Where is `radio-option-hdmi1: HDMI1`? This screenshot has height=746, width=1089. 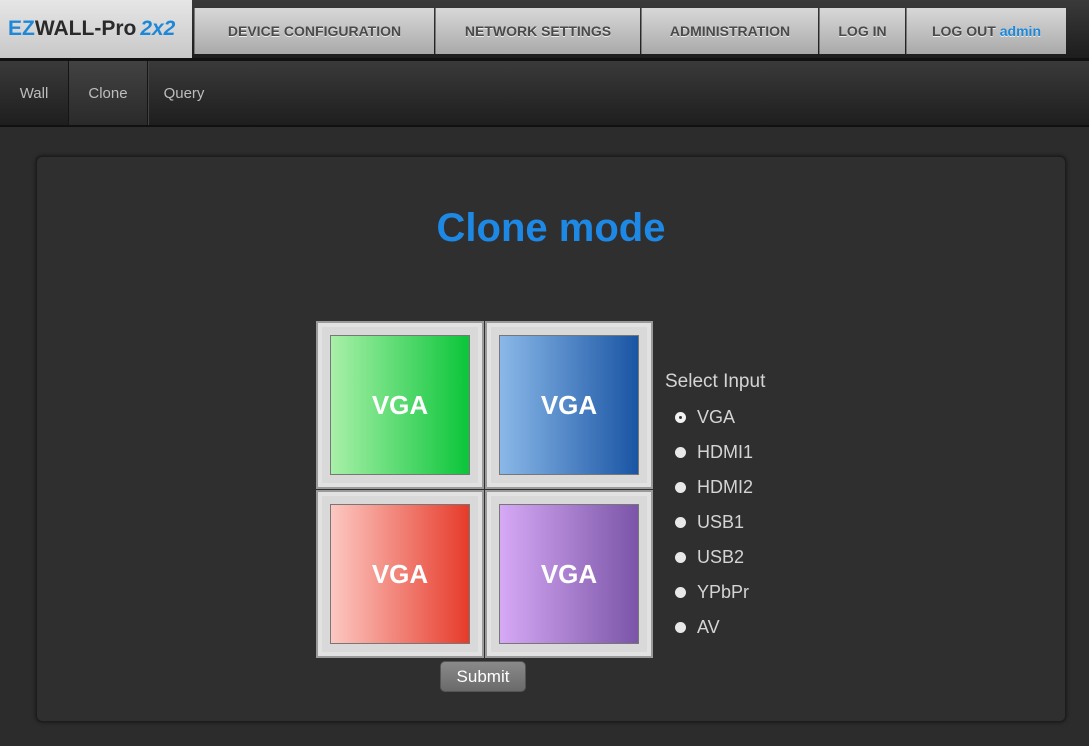
radio-option-hdmi1: HDMI1 is located at coordinates (714, 452).